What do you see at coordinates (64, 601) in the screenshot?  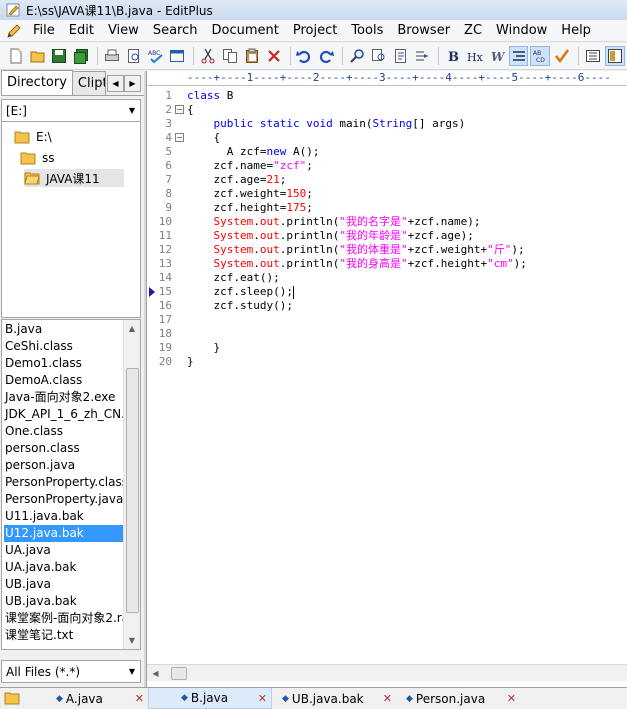 I see `file-list-item: UB.java.bak` at bounding box center [64, 601].